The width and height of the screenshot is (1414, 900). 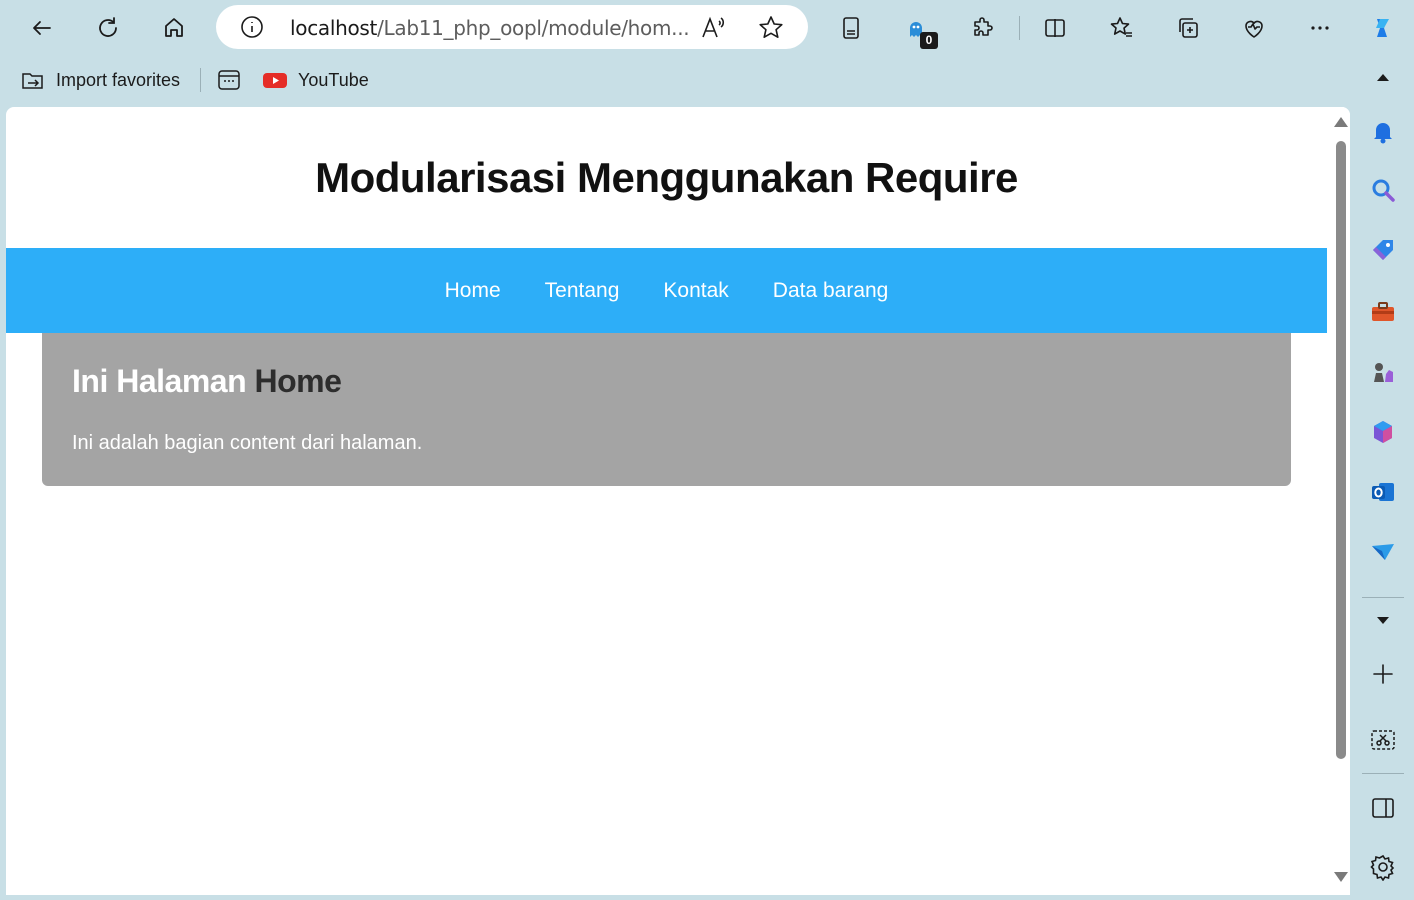 I want to click on extensions-icon, so click(x=983, y=28).